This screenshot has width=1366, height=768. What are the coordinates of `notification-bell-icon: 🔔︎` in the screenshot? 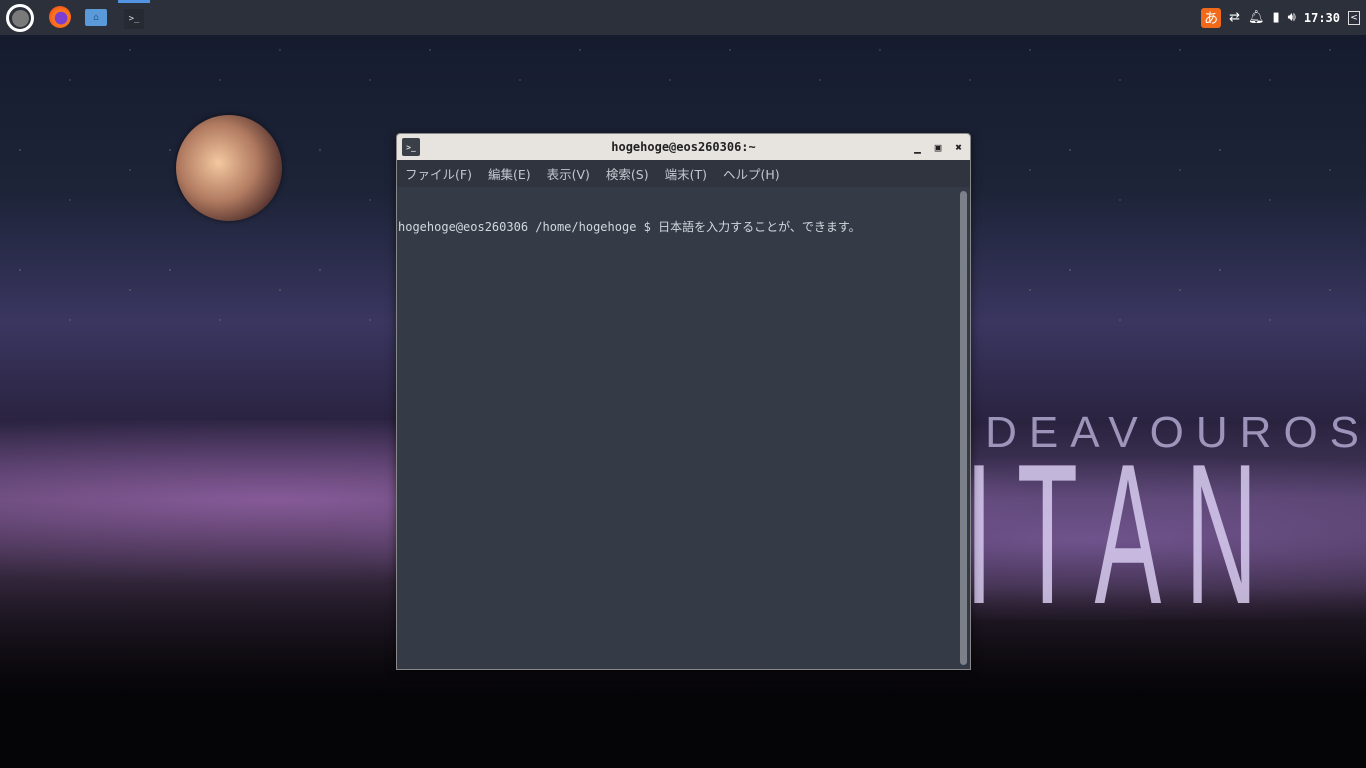 It's located at (1256, 17).